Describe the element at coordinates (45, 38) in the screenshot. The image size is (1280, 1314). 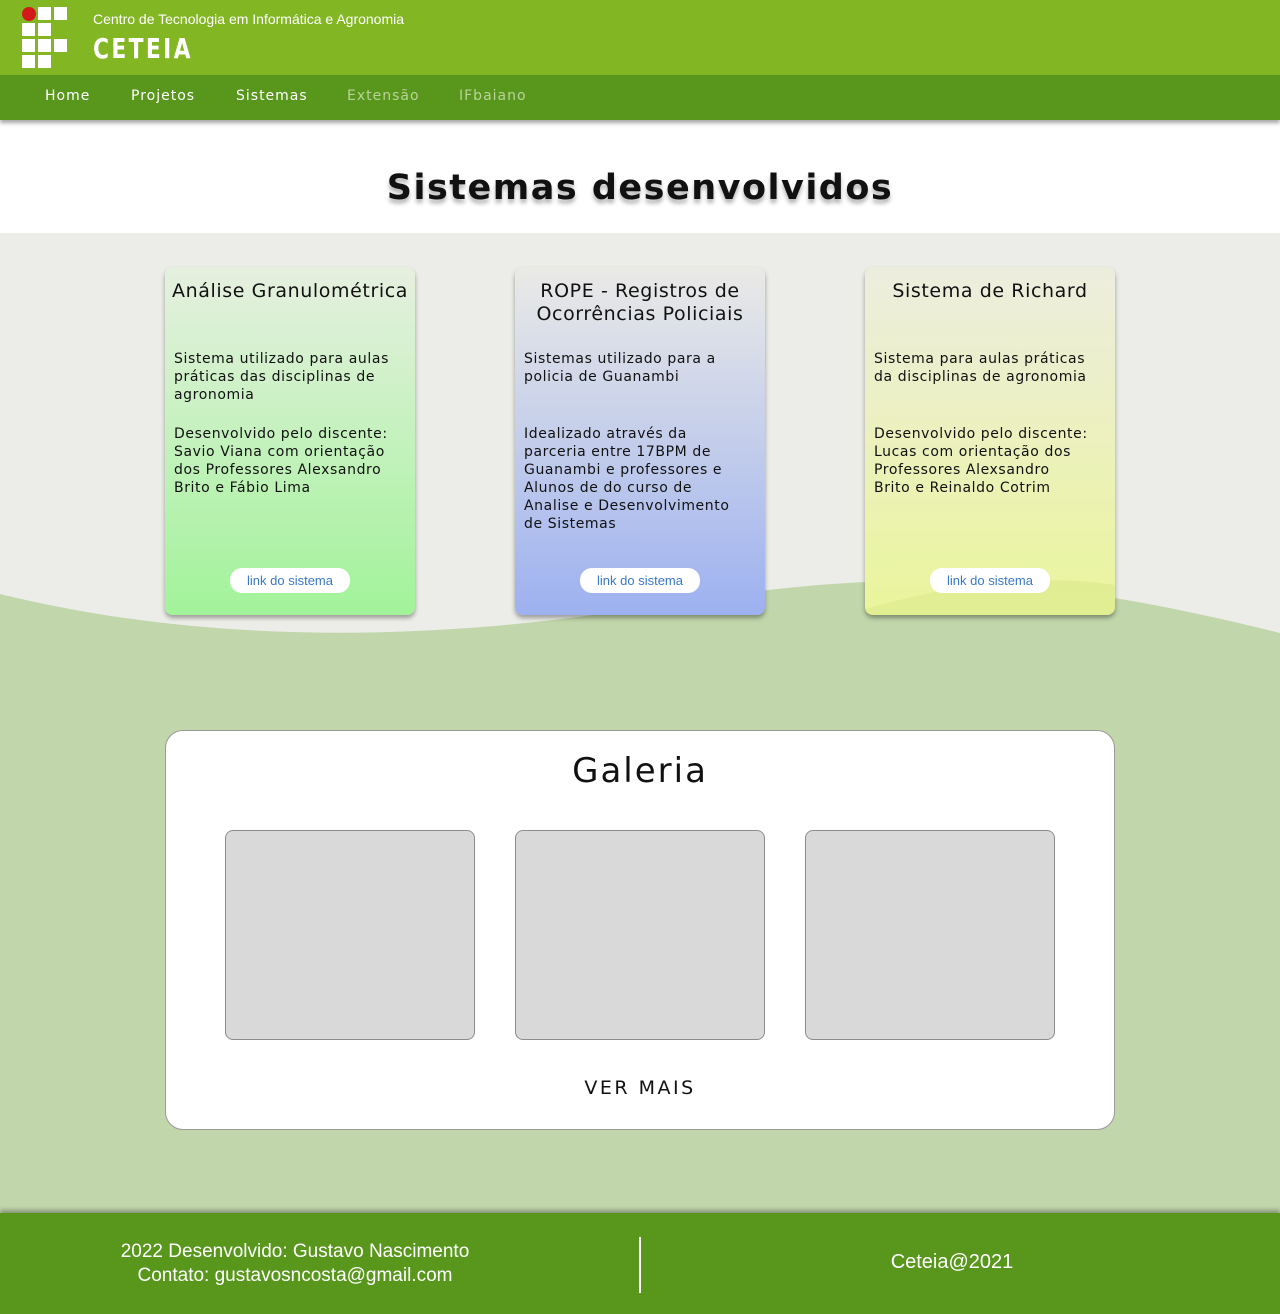
I see `institute-logo-icon` at that location.